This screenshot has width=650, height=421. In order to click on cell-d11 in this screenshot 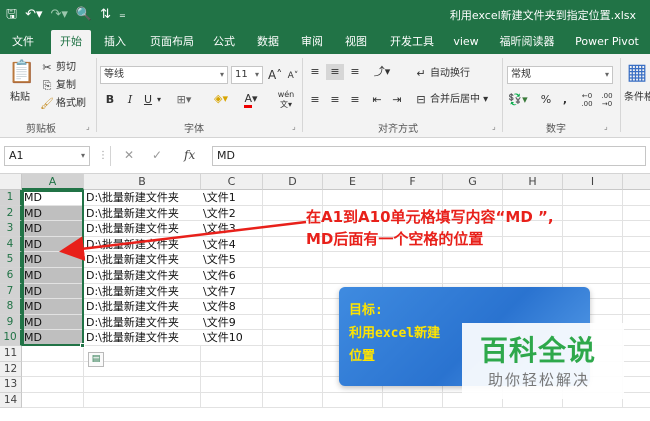, I will do `click(293, 354)`.